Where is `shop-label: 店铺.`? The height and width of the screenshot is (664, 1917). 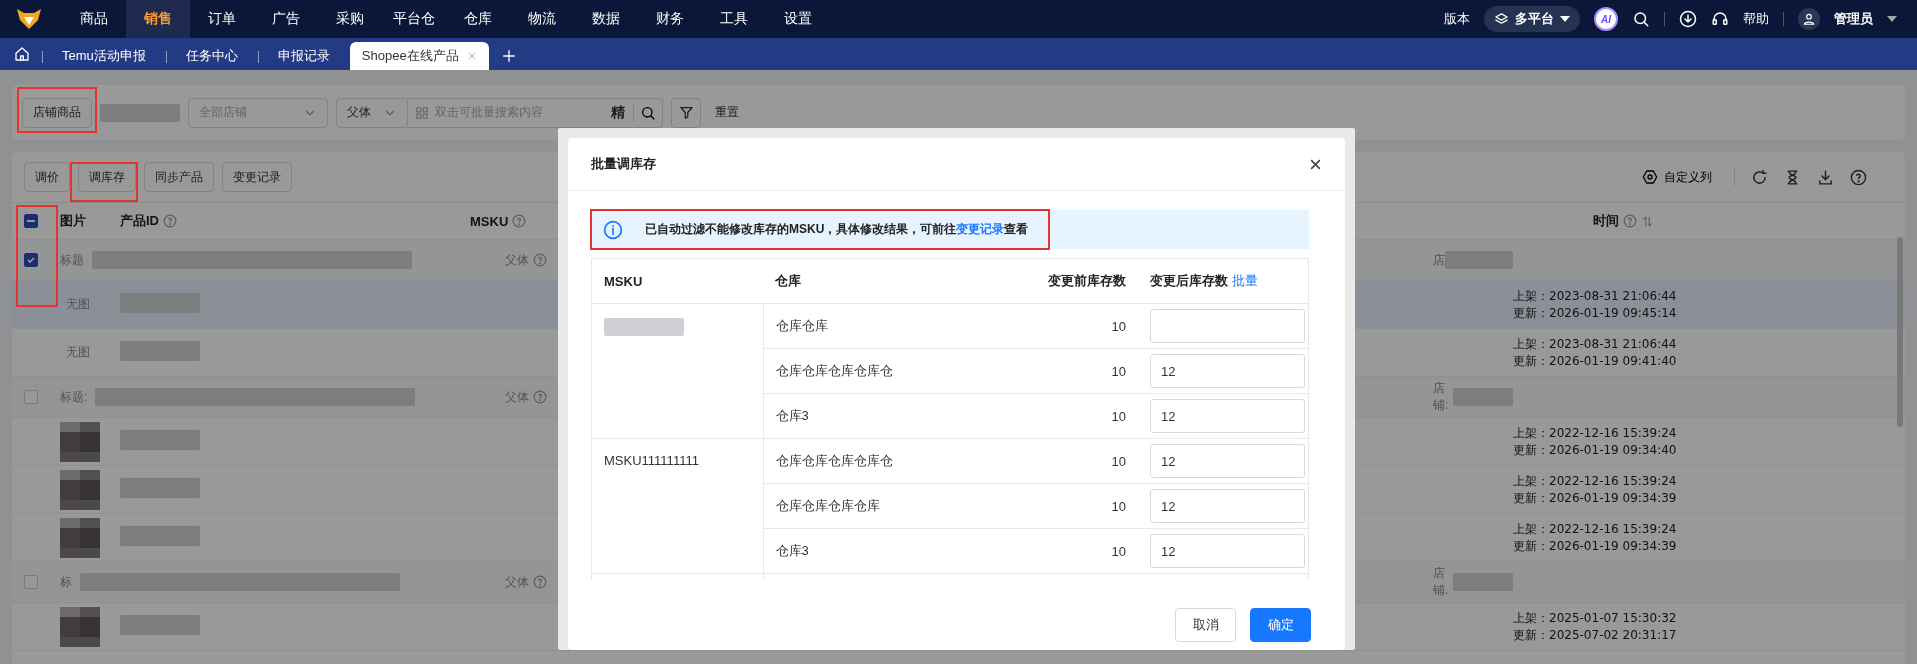 shop-label: 店铺. is located at coordinates (1441, 582).